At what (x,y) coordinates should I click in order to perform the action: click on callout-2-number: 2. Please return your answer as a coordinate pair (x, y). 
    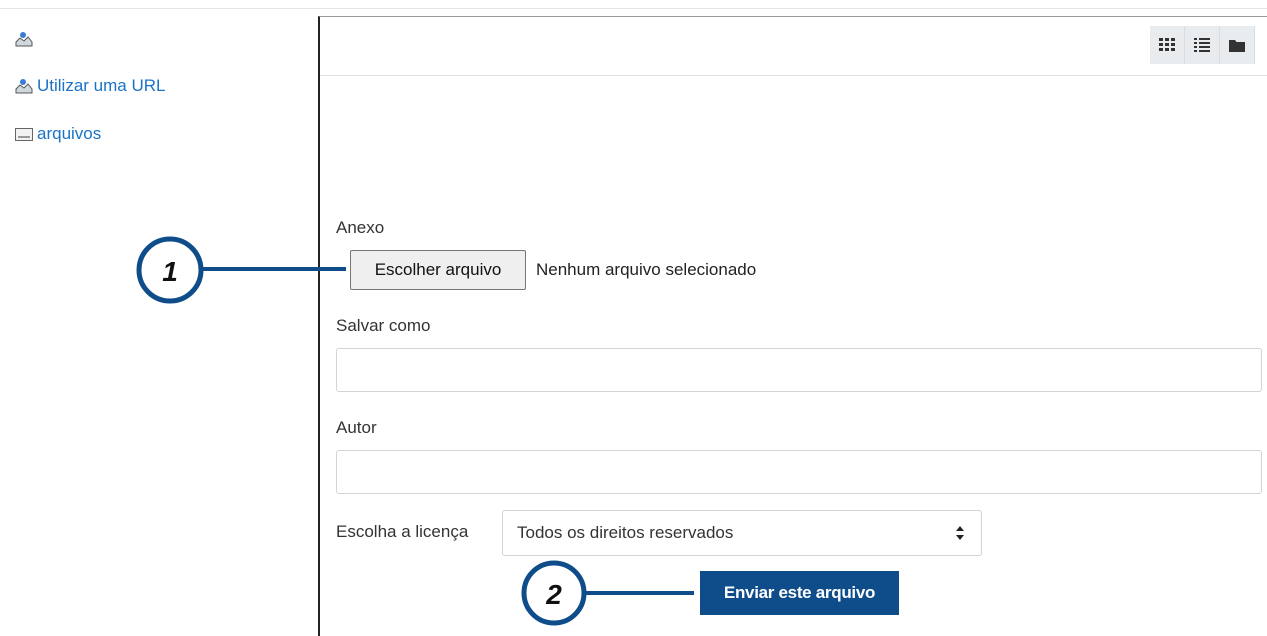
    Looking at the image, I should click on (553, 594).